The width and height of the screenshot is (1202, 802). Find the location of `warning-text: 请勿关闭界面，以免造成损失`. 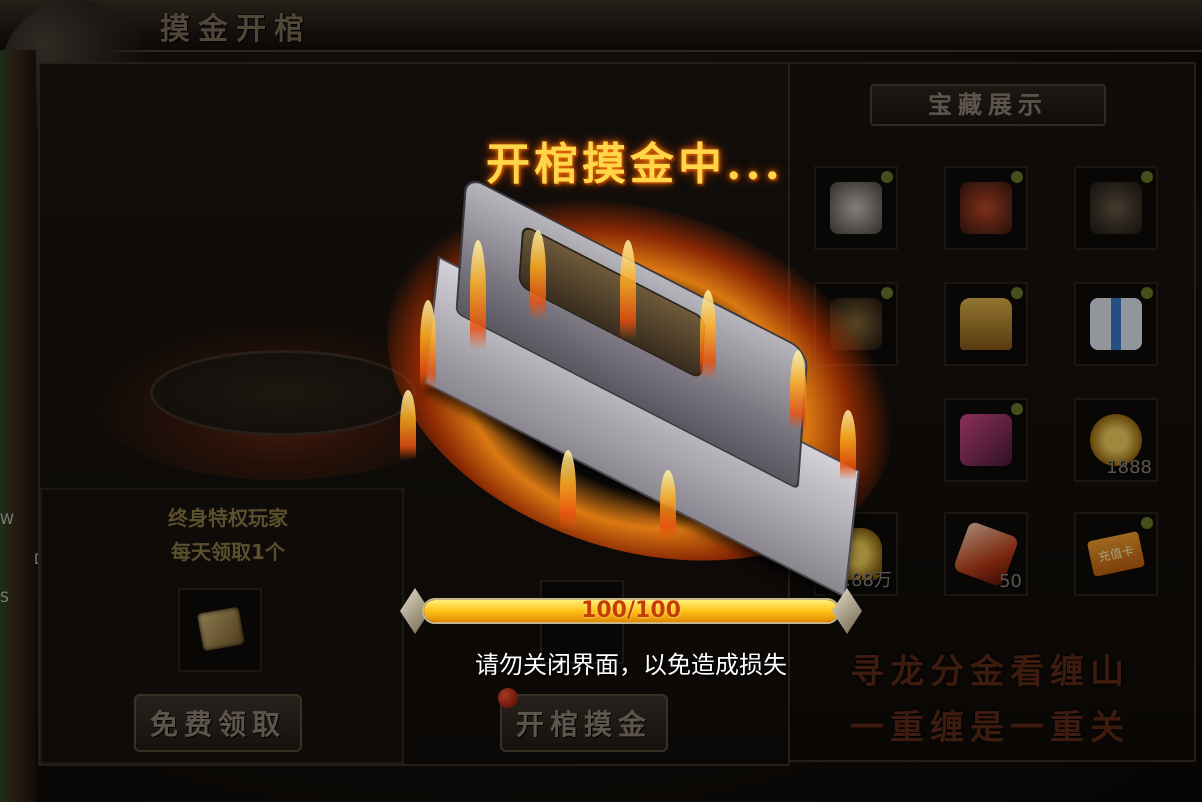

warning-text: 请勿关闭界面，以免造成损失 is located at coordinates (631, 665).